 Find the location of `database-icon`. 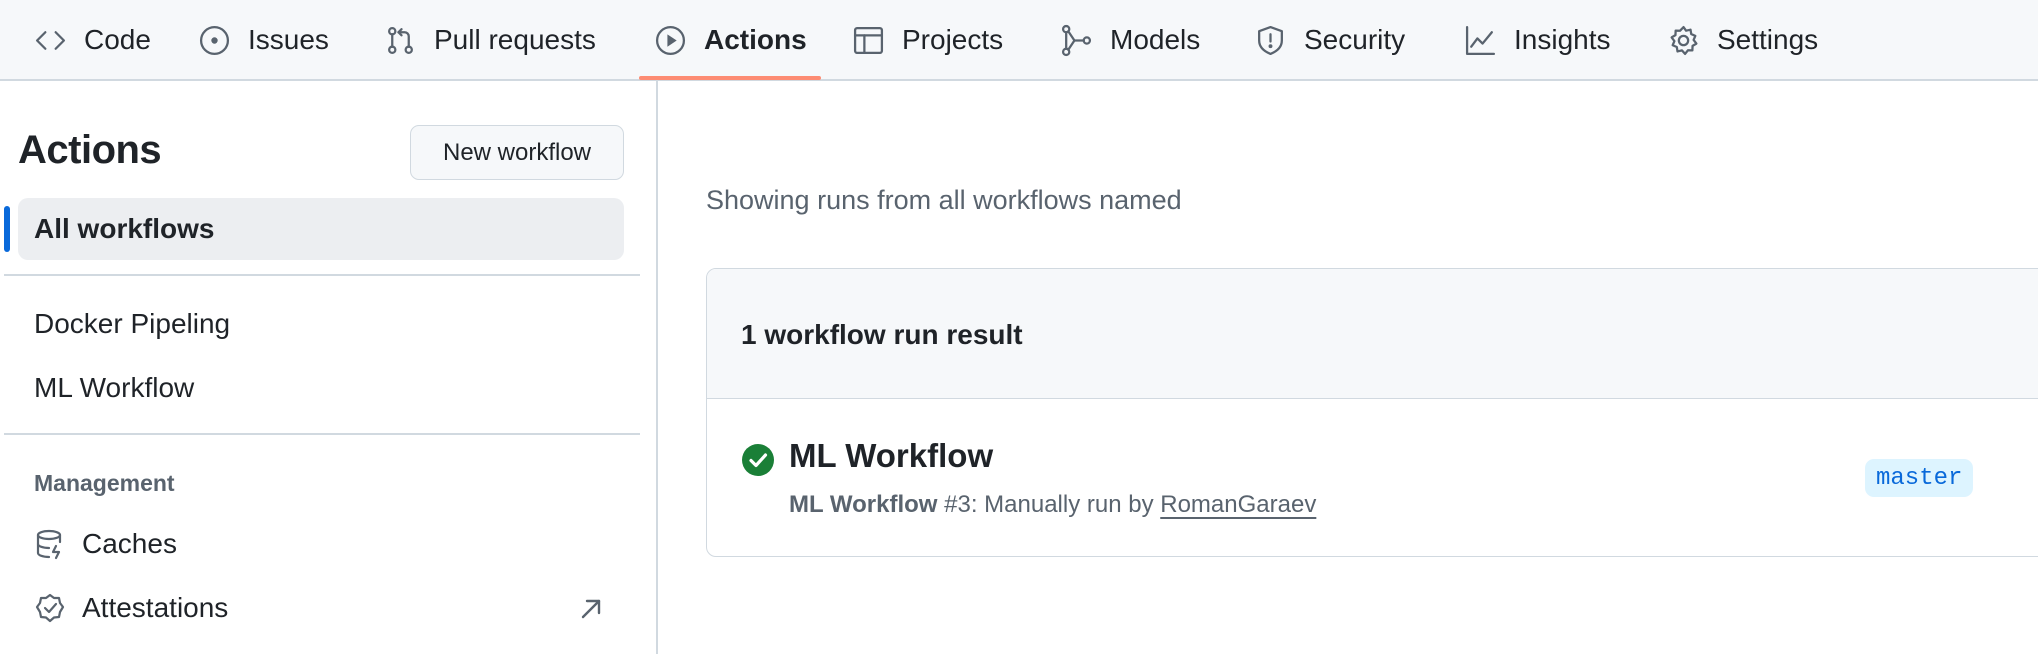

database-icon is located at coordinates (49, 544).